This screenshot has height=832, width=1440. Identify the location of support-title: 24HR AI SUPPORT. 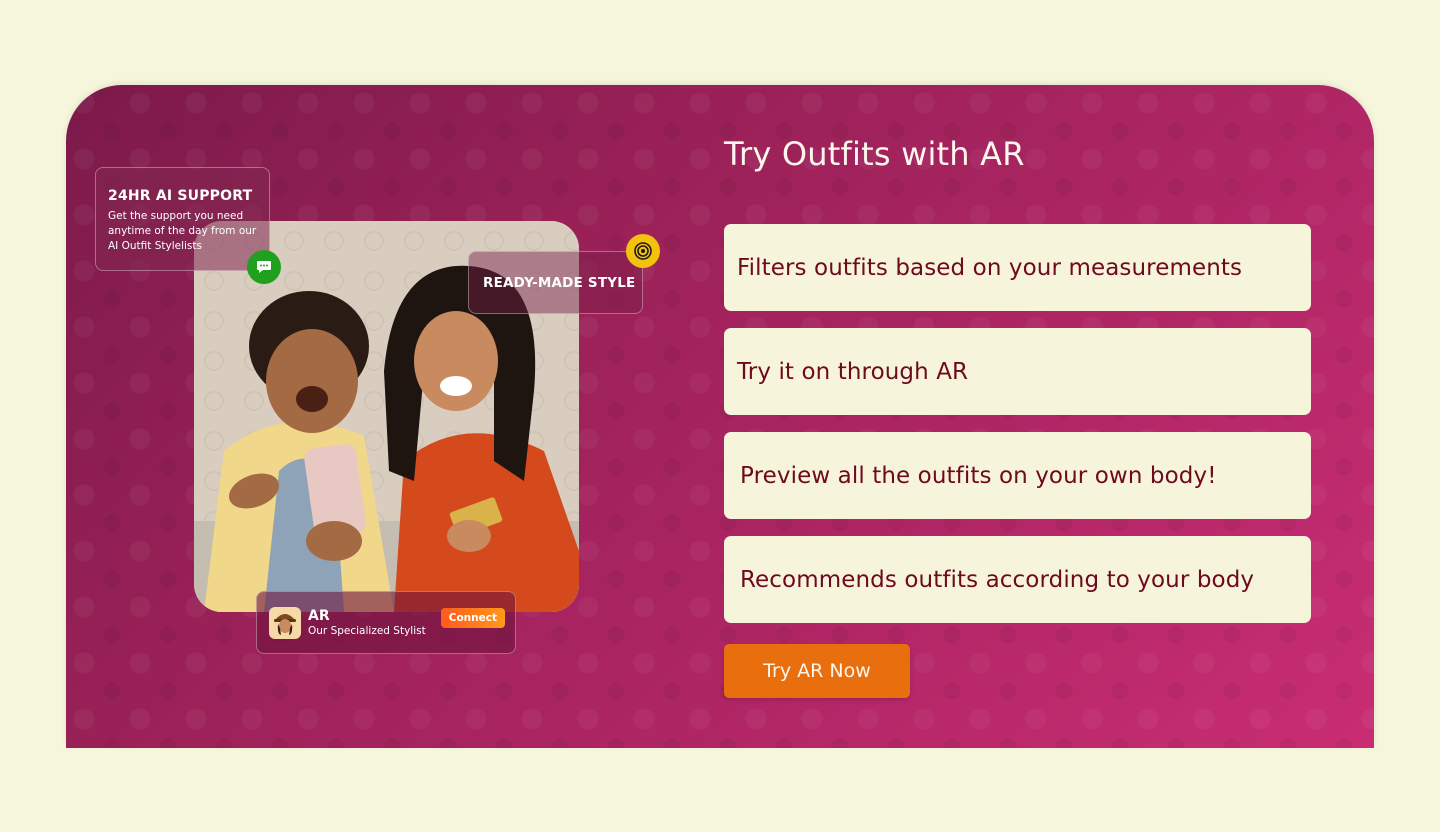
(180, 196).